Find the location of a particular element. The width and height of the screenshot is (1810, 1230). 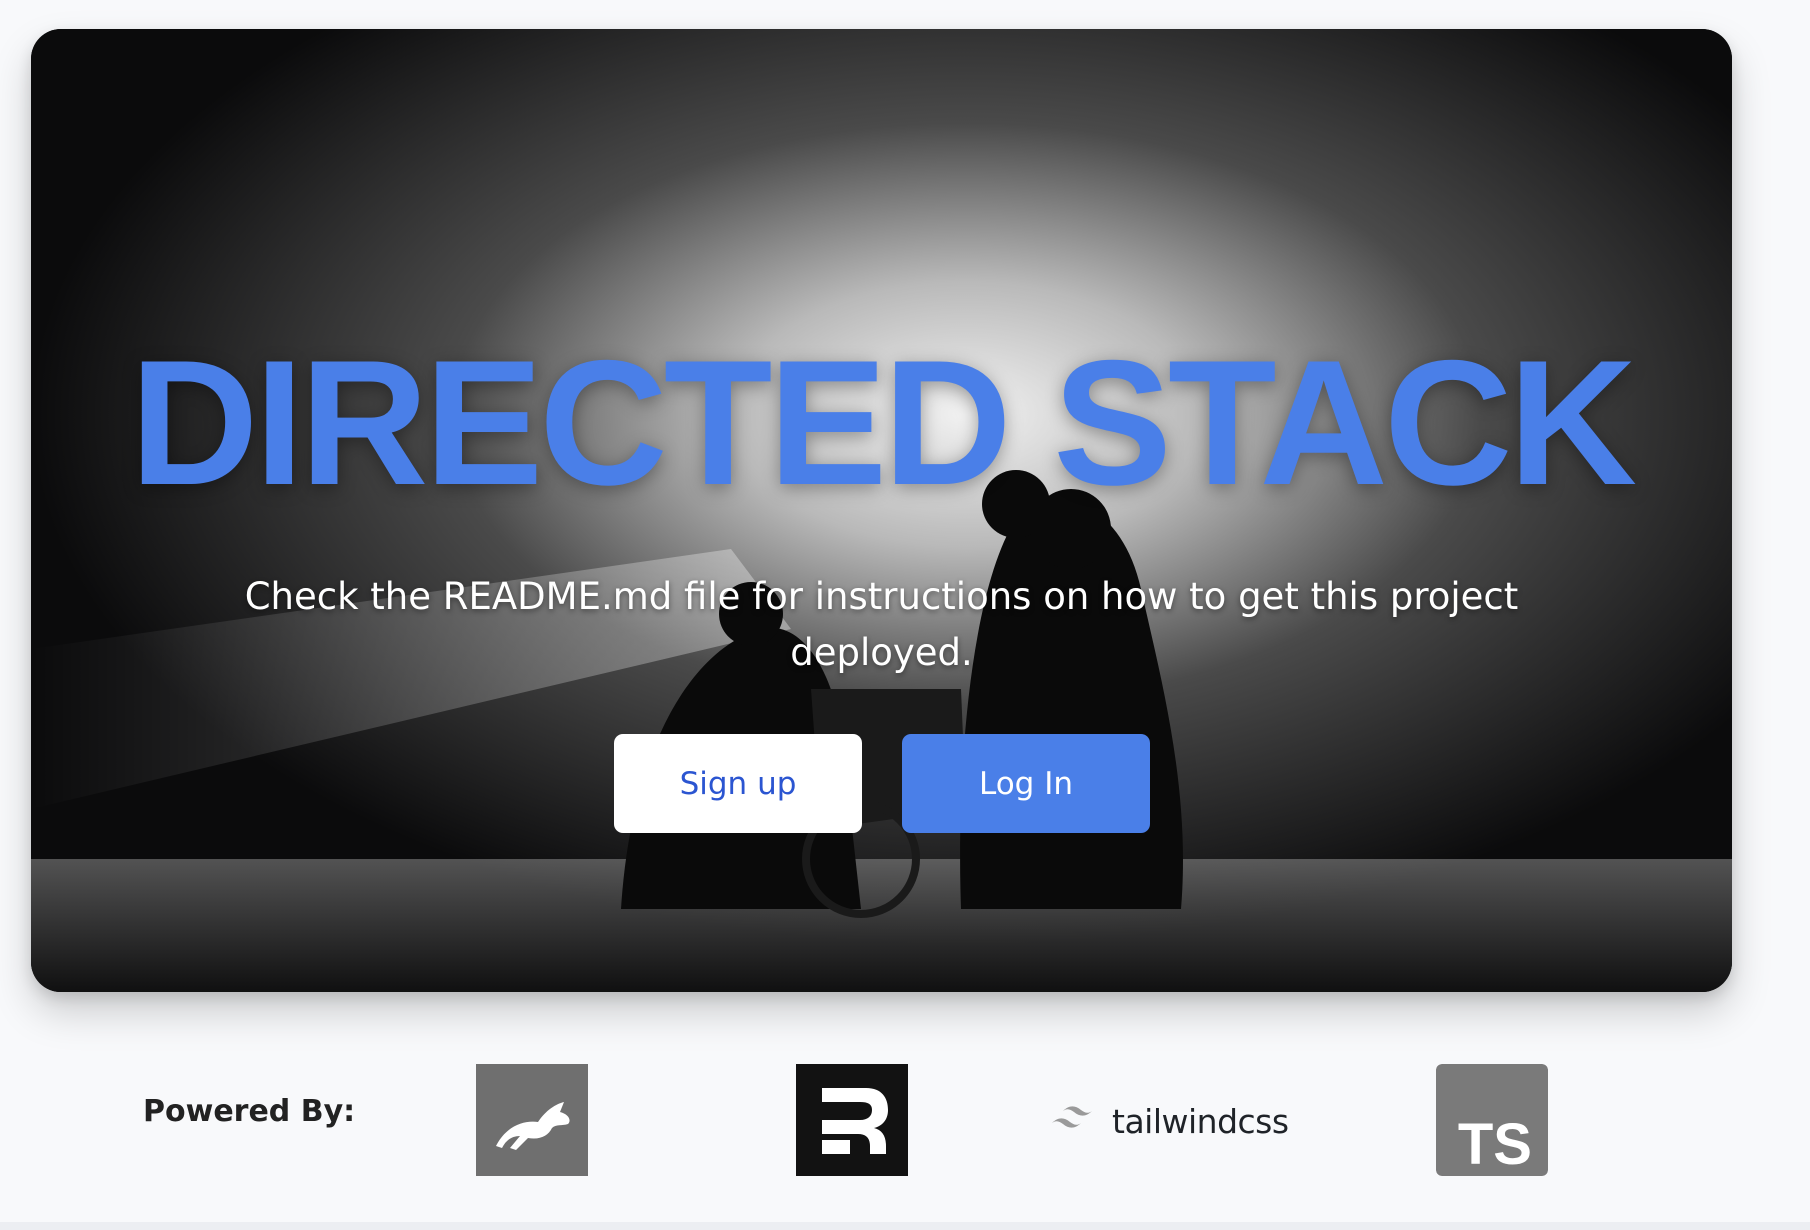

tailwindcss-logo: tailwindcss is located at coordinates (1169, 1121).